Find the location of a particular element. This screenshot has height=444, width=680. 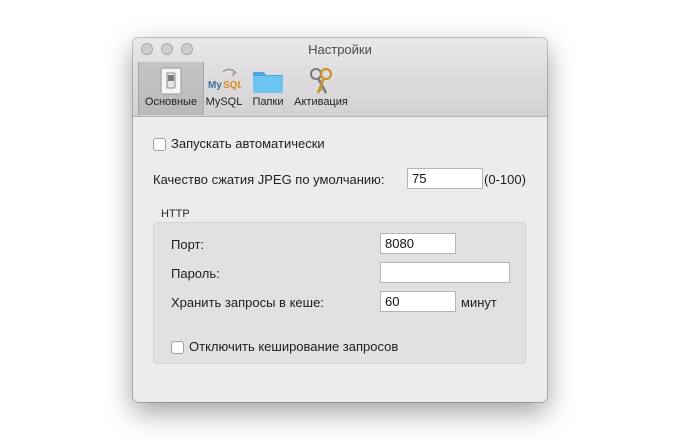

disable-cache-checkbox is located at coordinates (177, 347).